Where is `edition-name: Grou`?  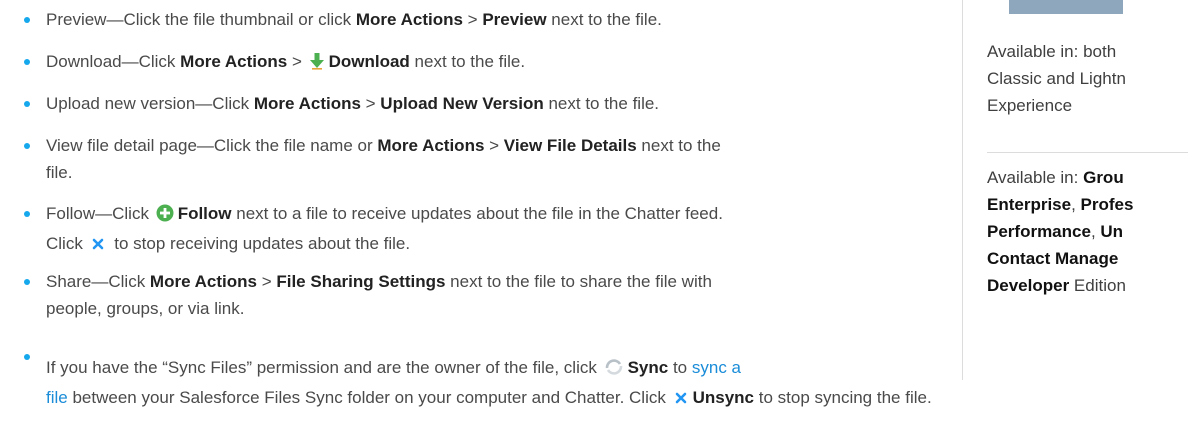 edition-name: Grou is located at coordinates (1103, 177).